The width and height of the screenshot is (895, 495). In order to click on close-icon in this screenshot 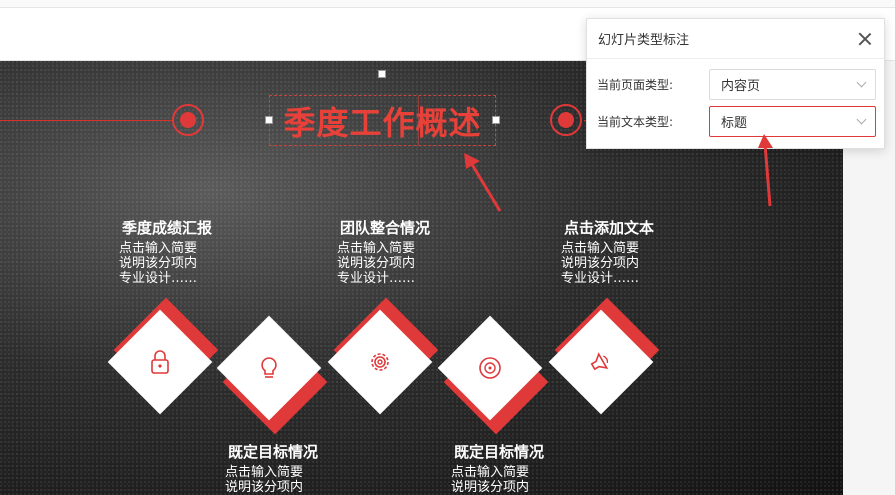, I will do `click(865, 39)`.